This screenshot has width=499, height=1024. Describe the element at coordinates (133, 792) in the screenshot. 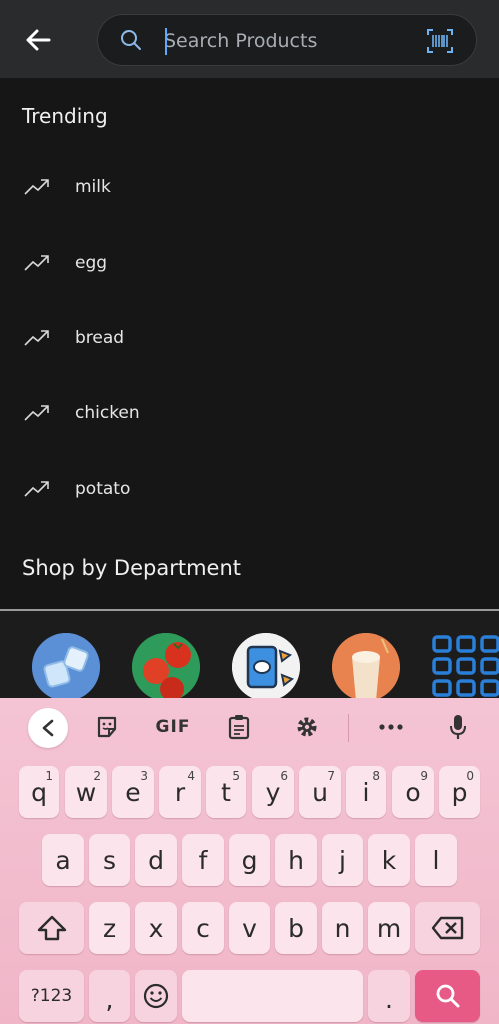

I see `key-e: e3` at that location.